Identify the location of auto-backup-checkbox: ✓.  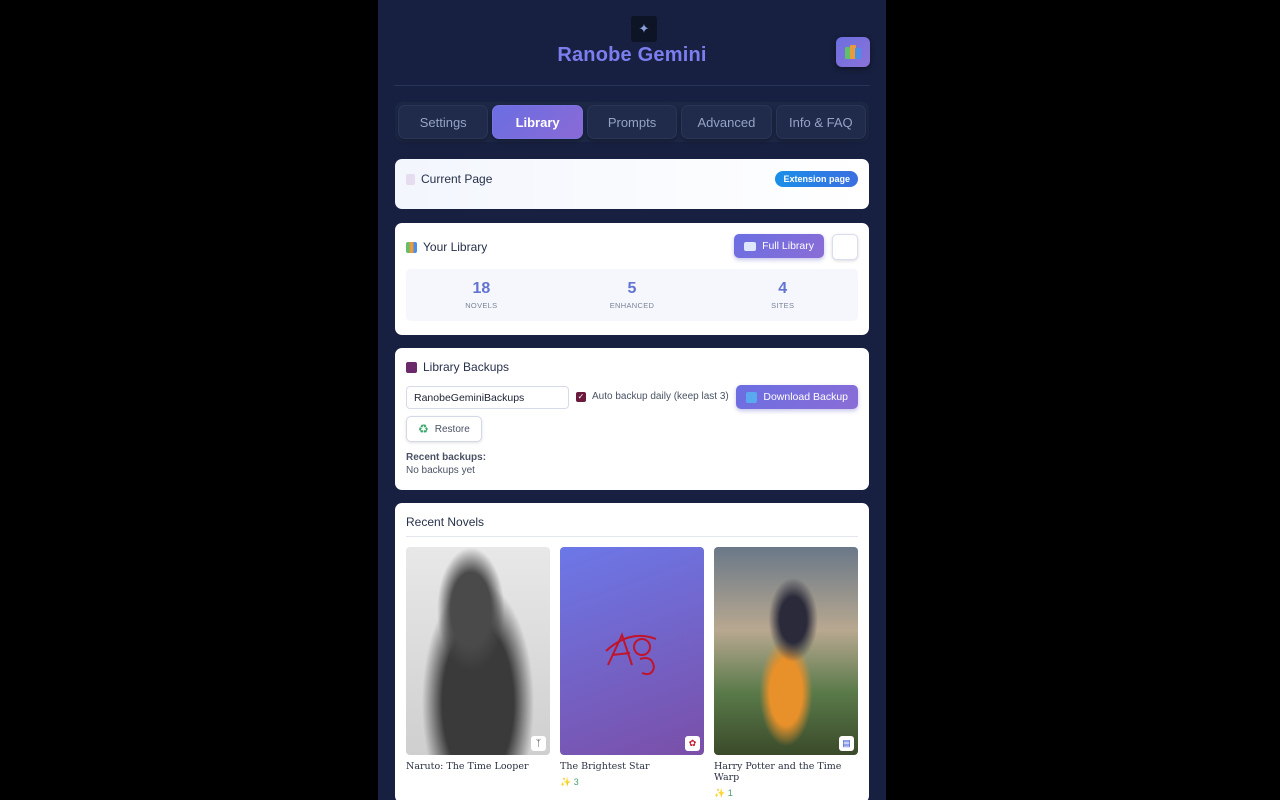
(581, 396).